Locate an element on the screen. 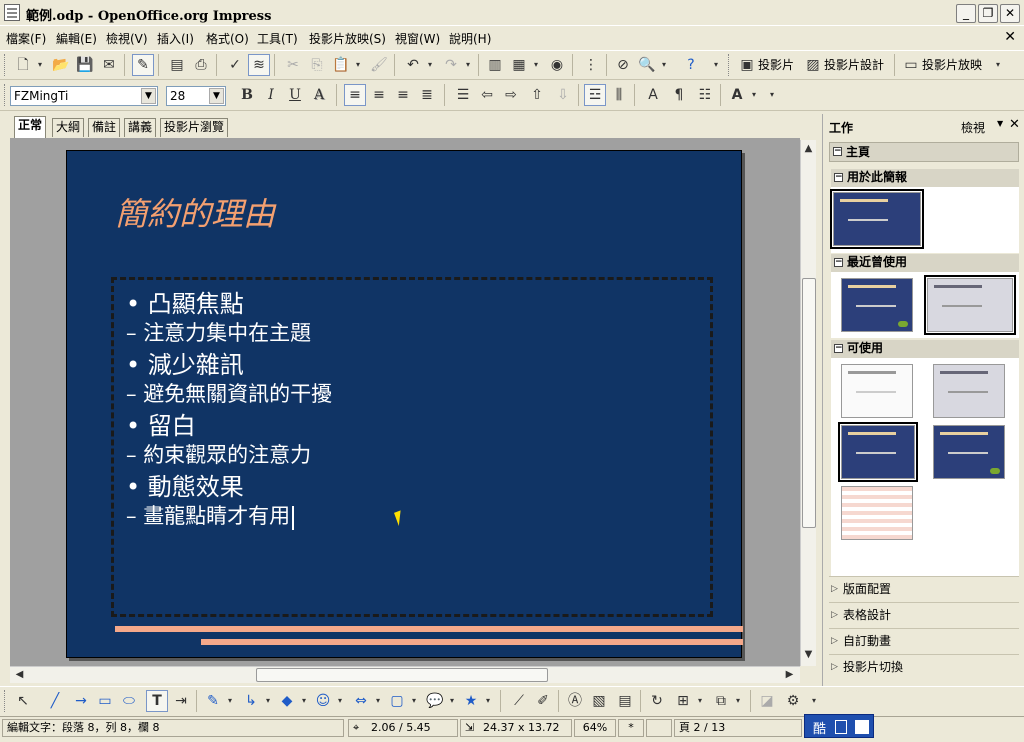 The width and height of the screenshot is (1024, 742). tab-normal: 正常 is located at coordinates (30, 127).